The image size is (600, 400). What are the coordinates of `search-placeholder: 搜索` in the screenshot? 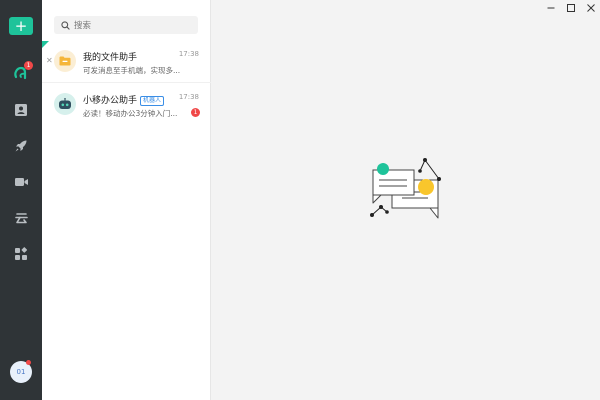 It's located at (83, 26).